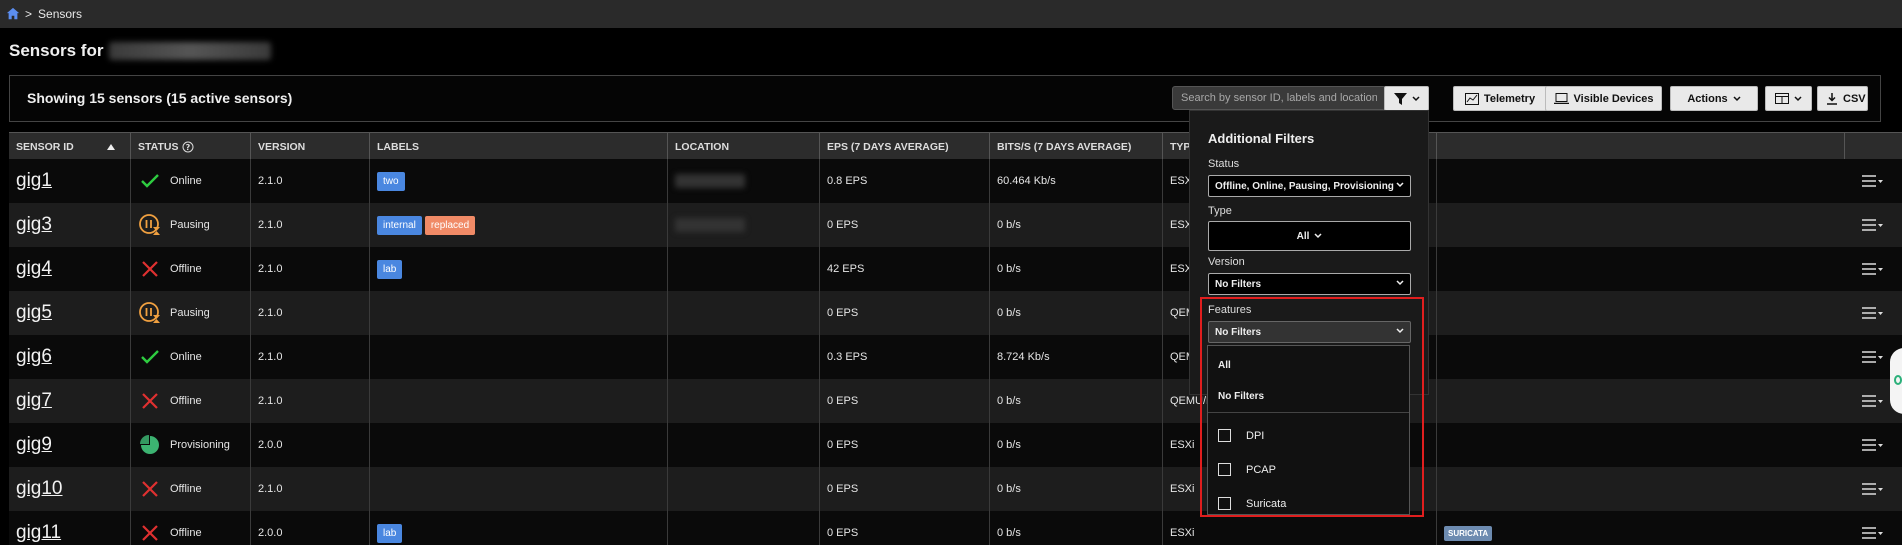 This screenshot has height=545, width=1902. What do you see at coordinates (56, 50) in the screenshot?
I see `page-title-text: Sensors for` at bounding box center [56, 50].